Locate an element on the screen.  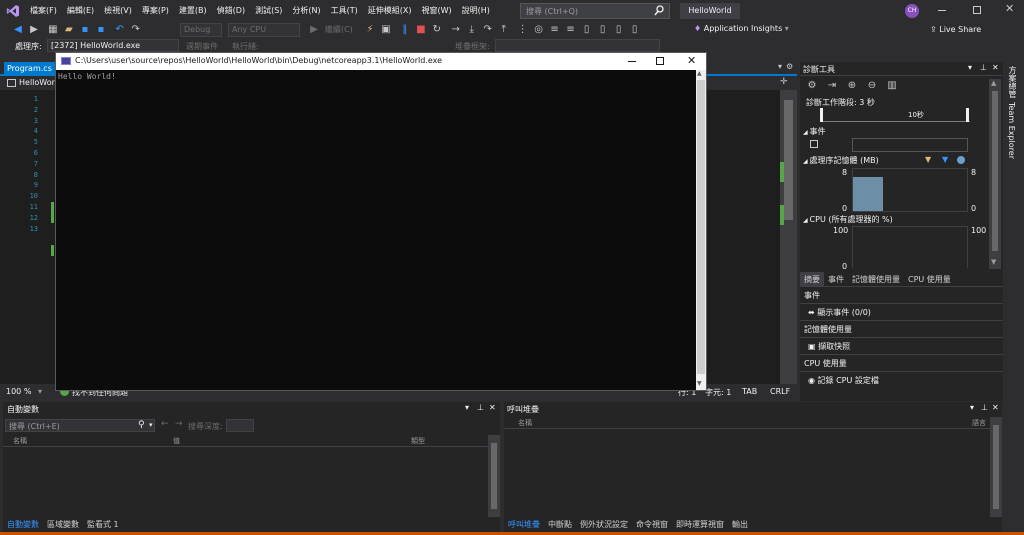
save-all-icon: ▪ is located at coordinates (101, 30).